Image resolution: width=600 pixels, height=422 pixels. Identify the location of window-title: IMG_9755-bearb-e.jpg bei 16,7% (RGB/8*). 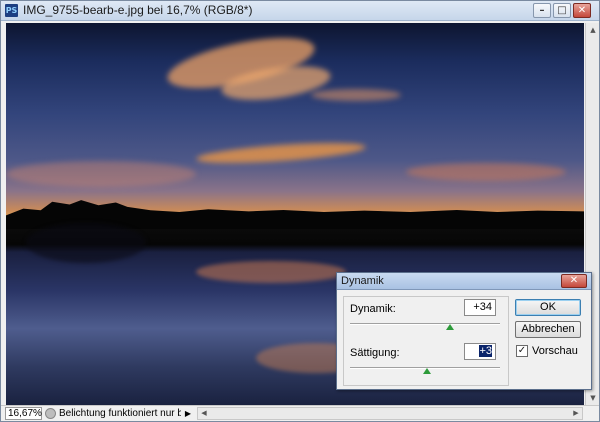
(138, 10).